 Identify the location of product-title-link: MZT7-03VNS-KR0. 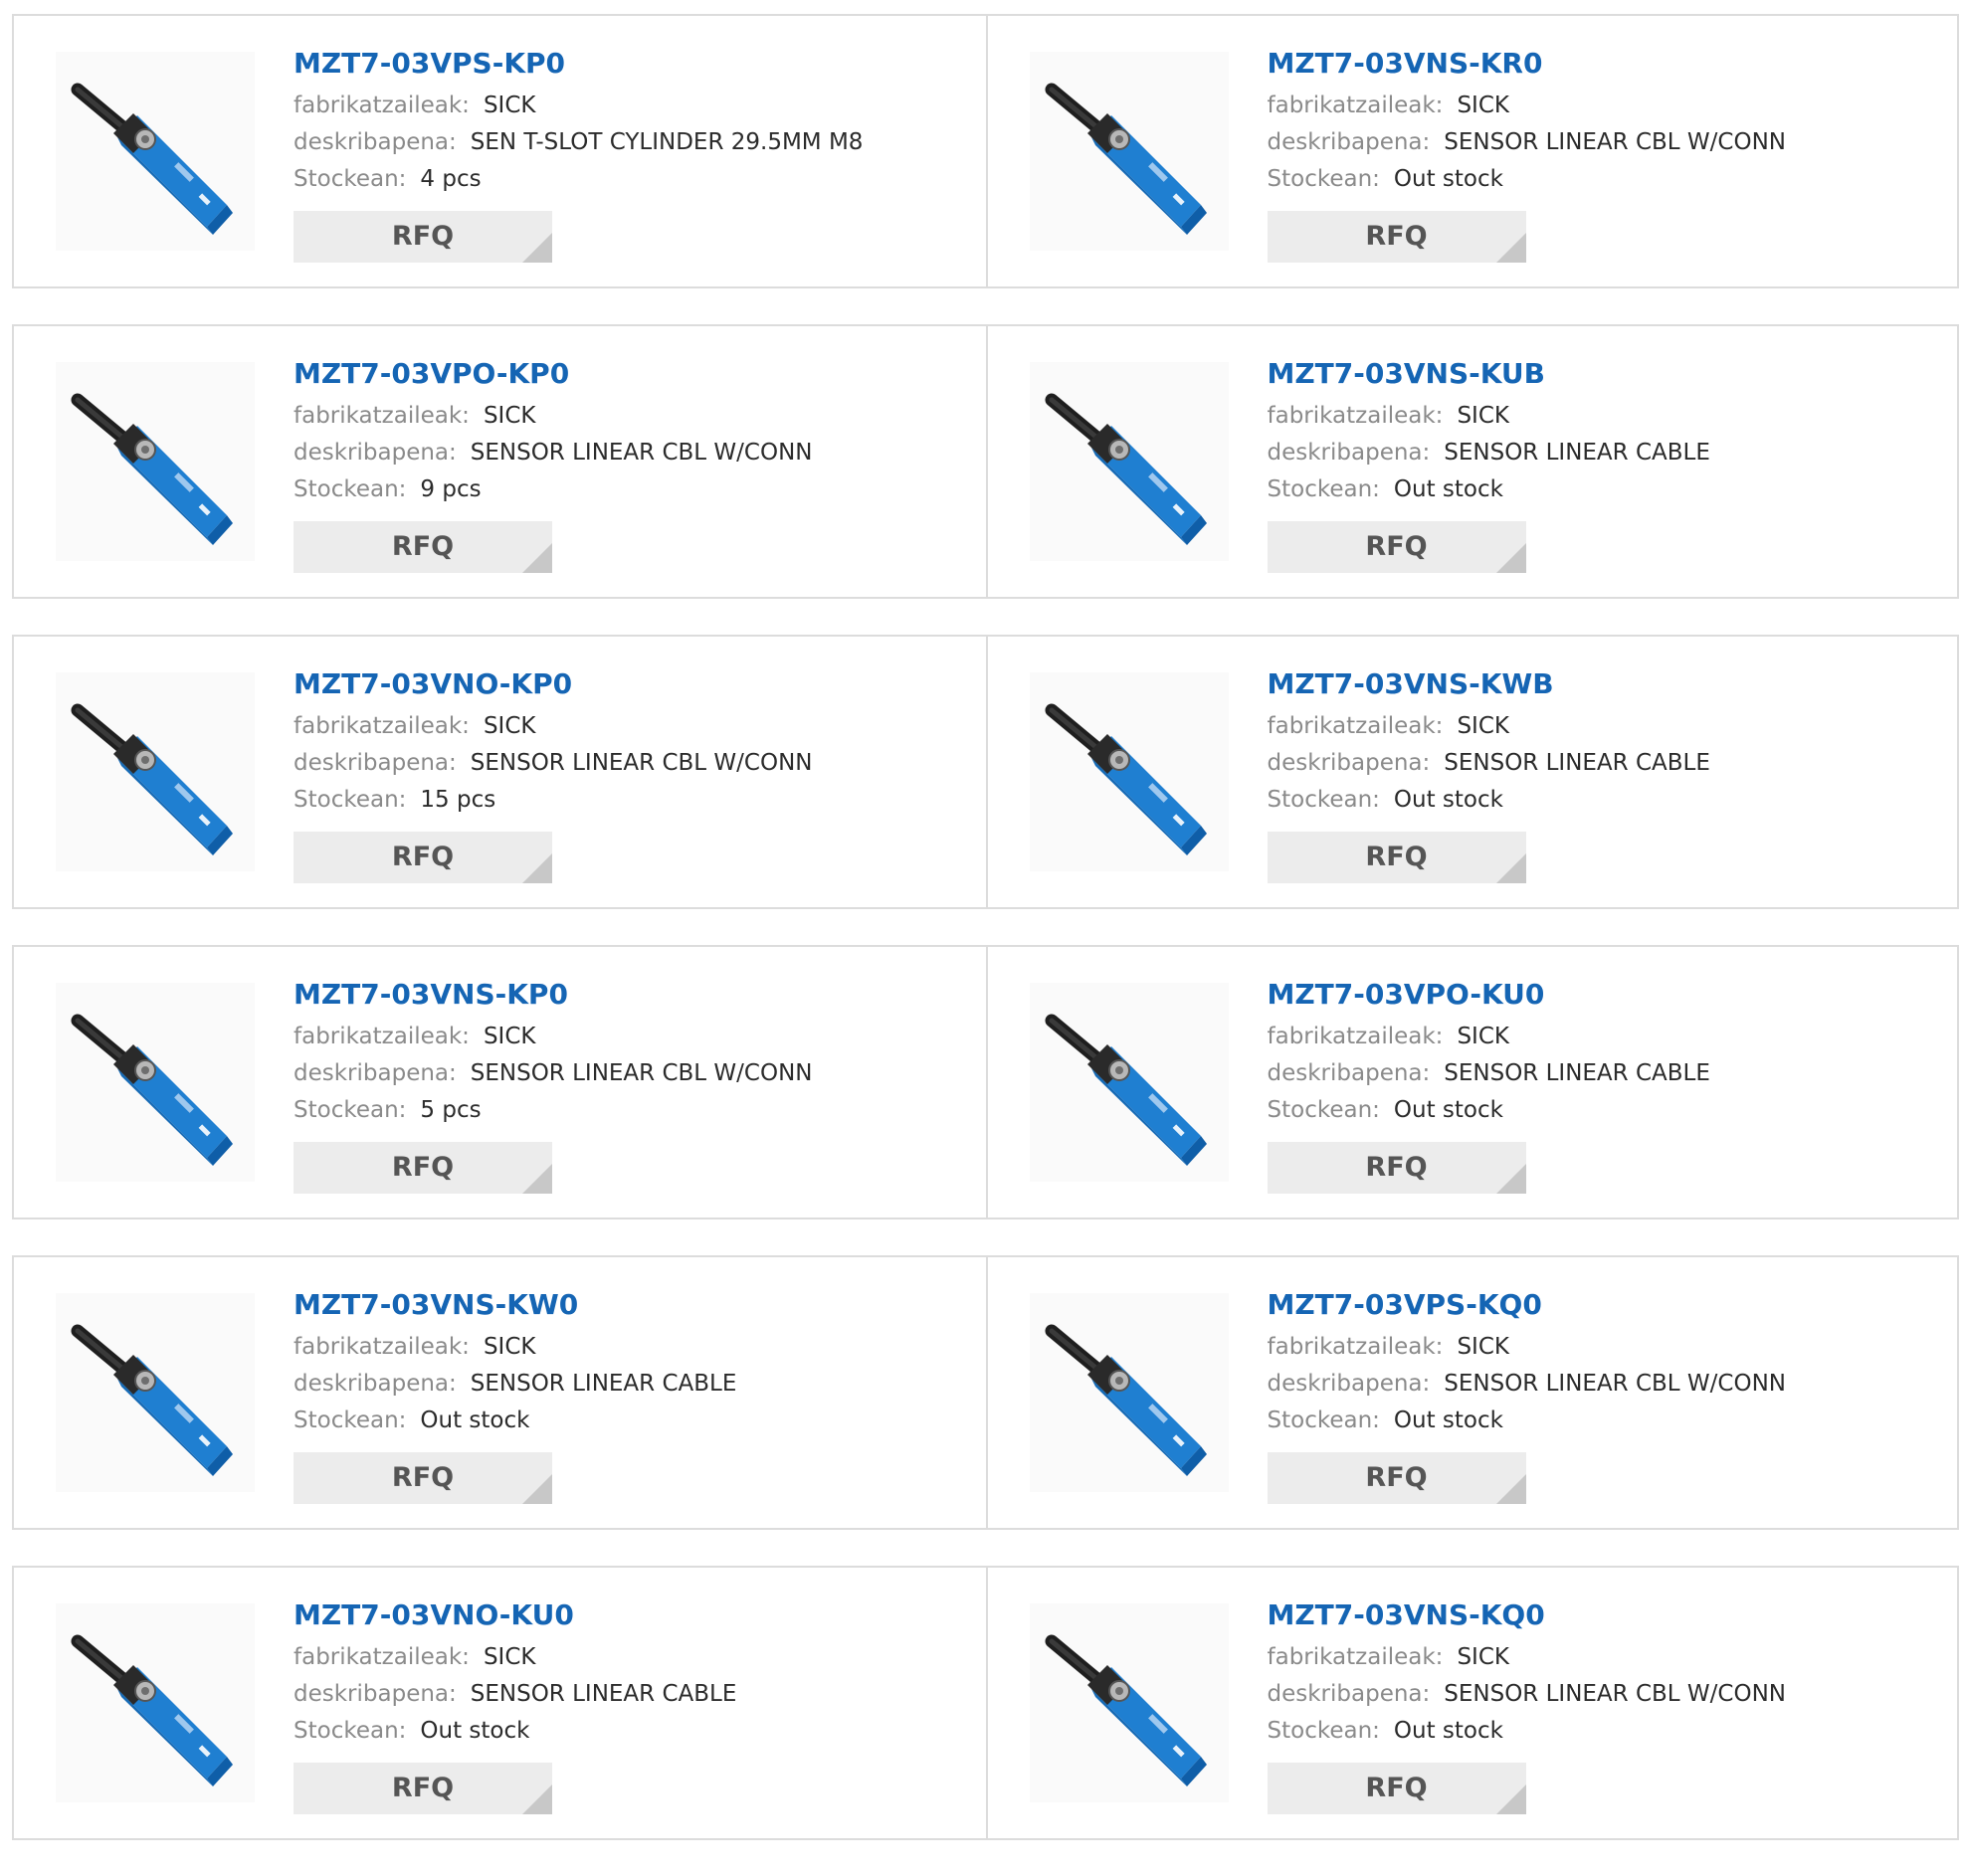
(1527, 64).